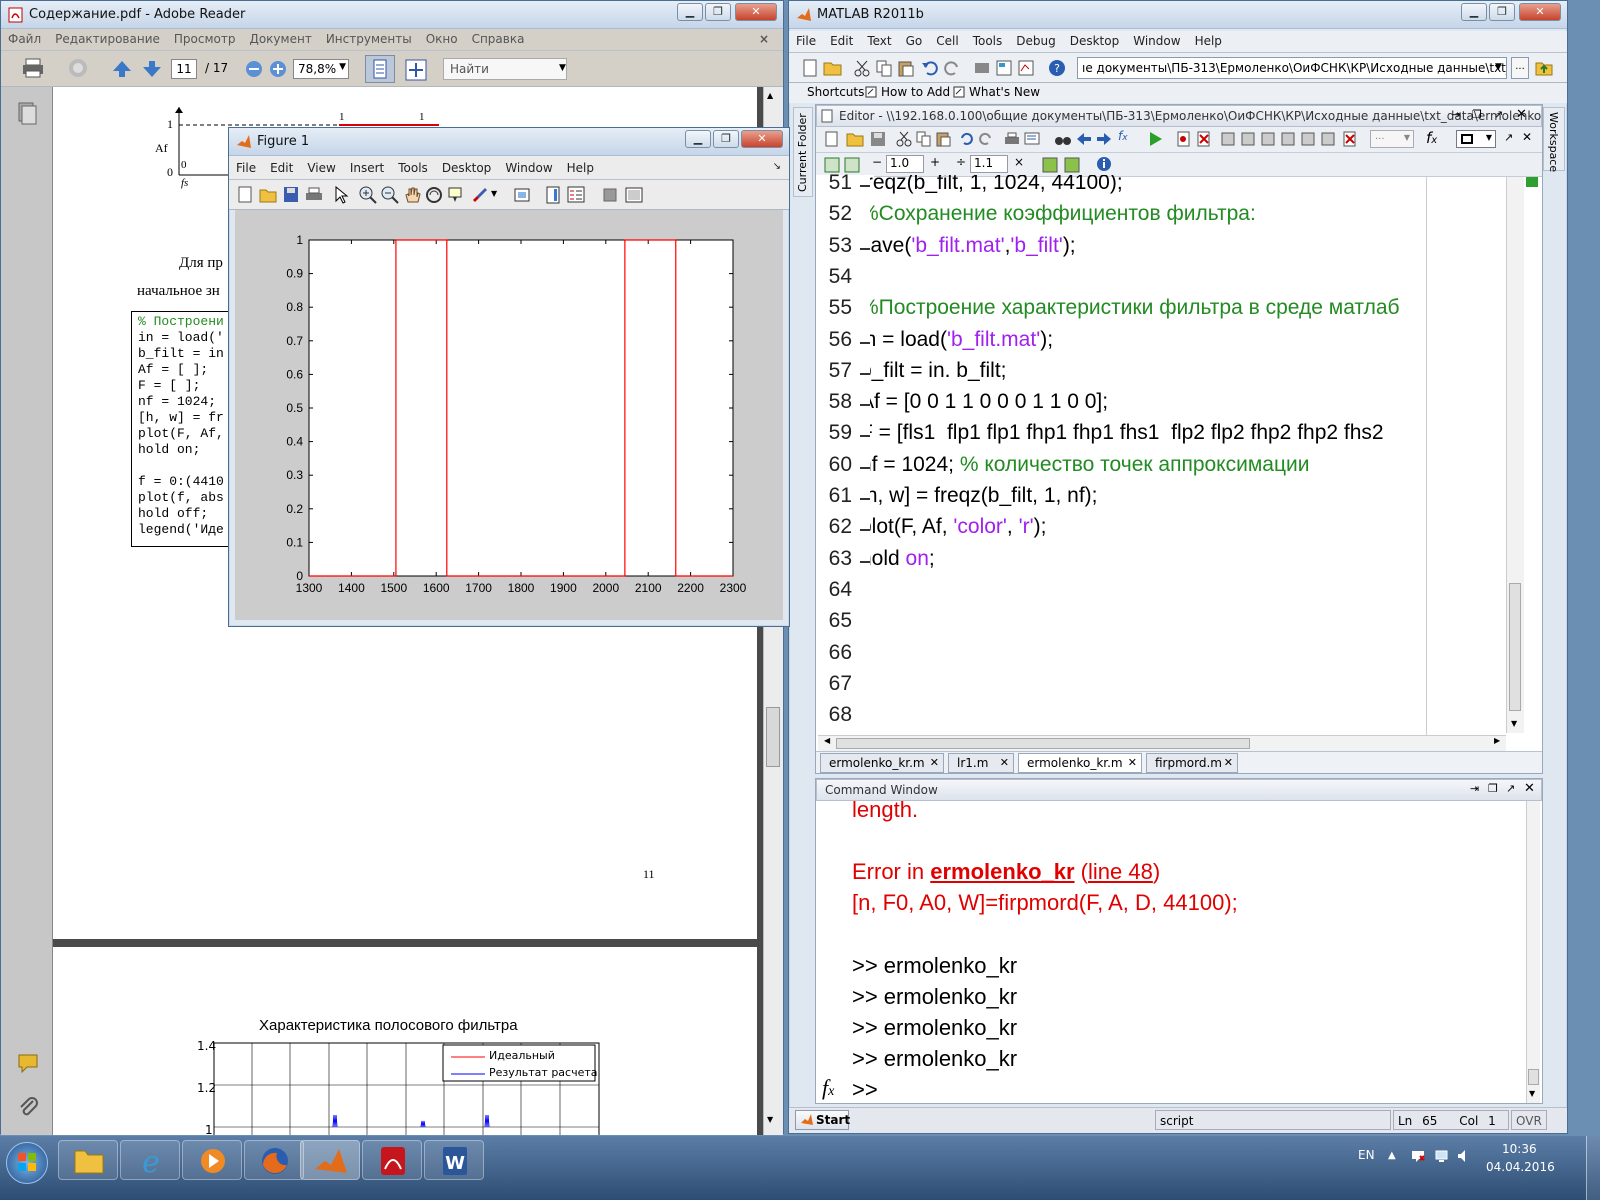 This screenshot has height=1200, width=1600. What do you see at coordinates (1474, 12) in the screenshot?
I see `minimize-button: ▁` at bounding box center [1474, 12].